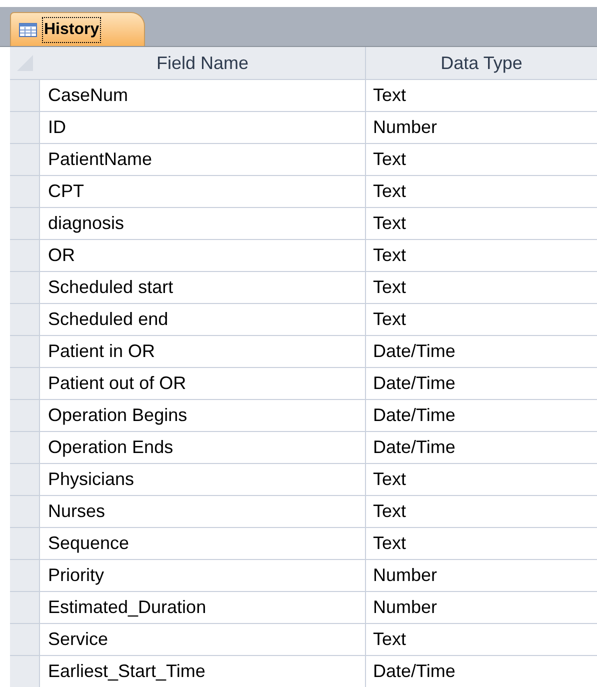 The width and height of the screenshot is (597, 687). What do you see at coordinates (203, 191) in the screenshot?
I see `table-cell: CPT` at bounding box center [203, 191].